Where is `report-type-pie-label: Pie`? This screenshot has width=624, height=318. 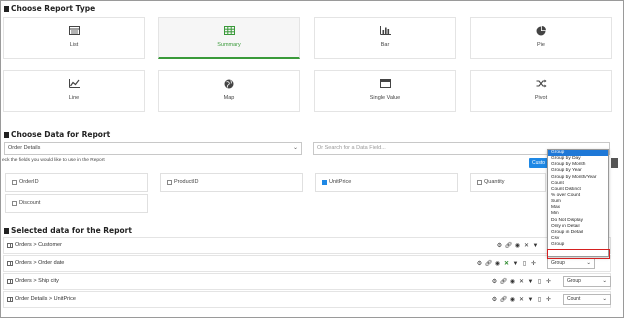
report-type-pie-label: Pie is located at coordinates (541, 45).